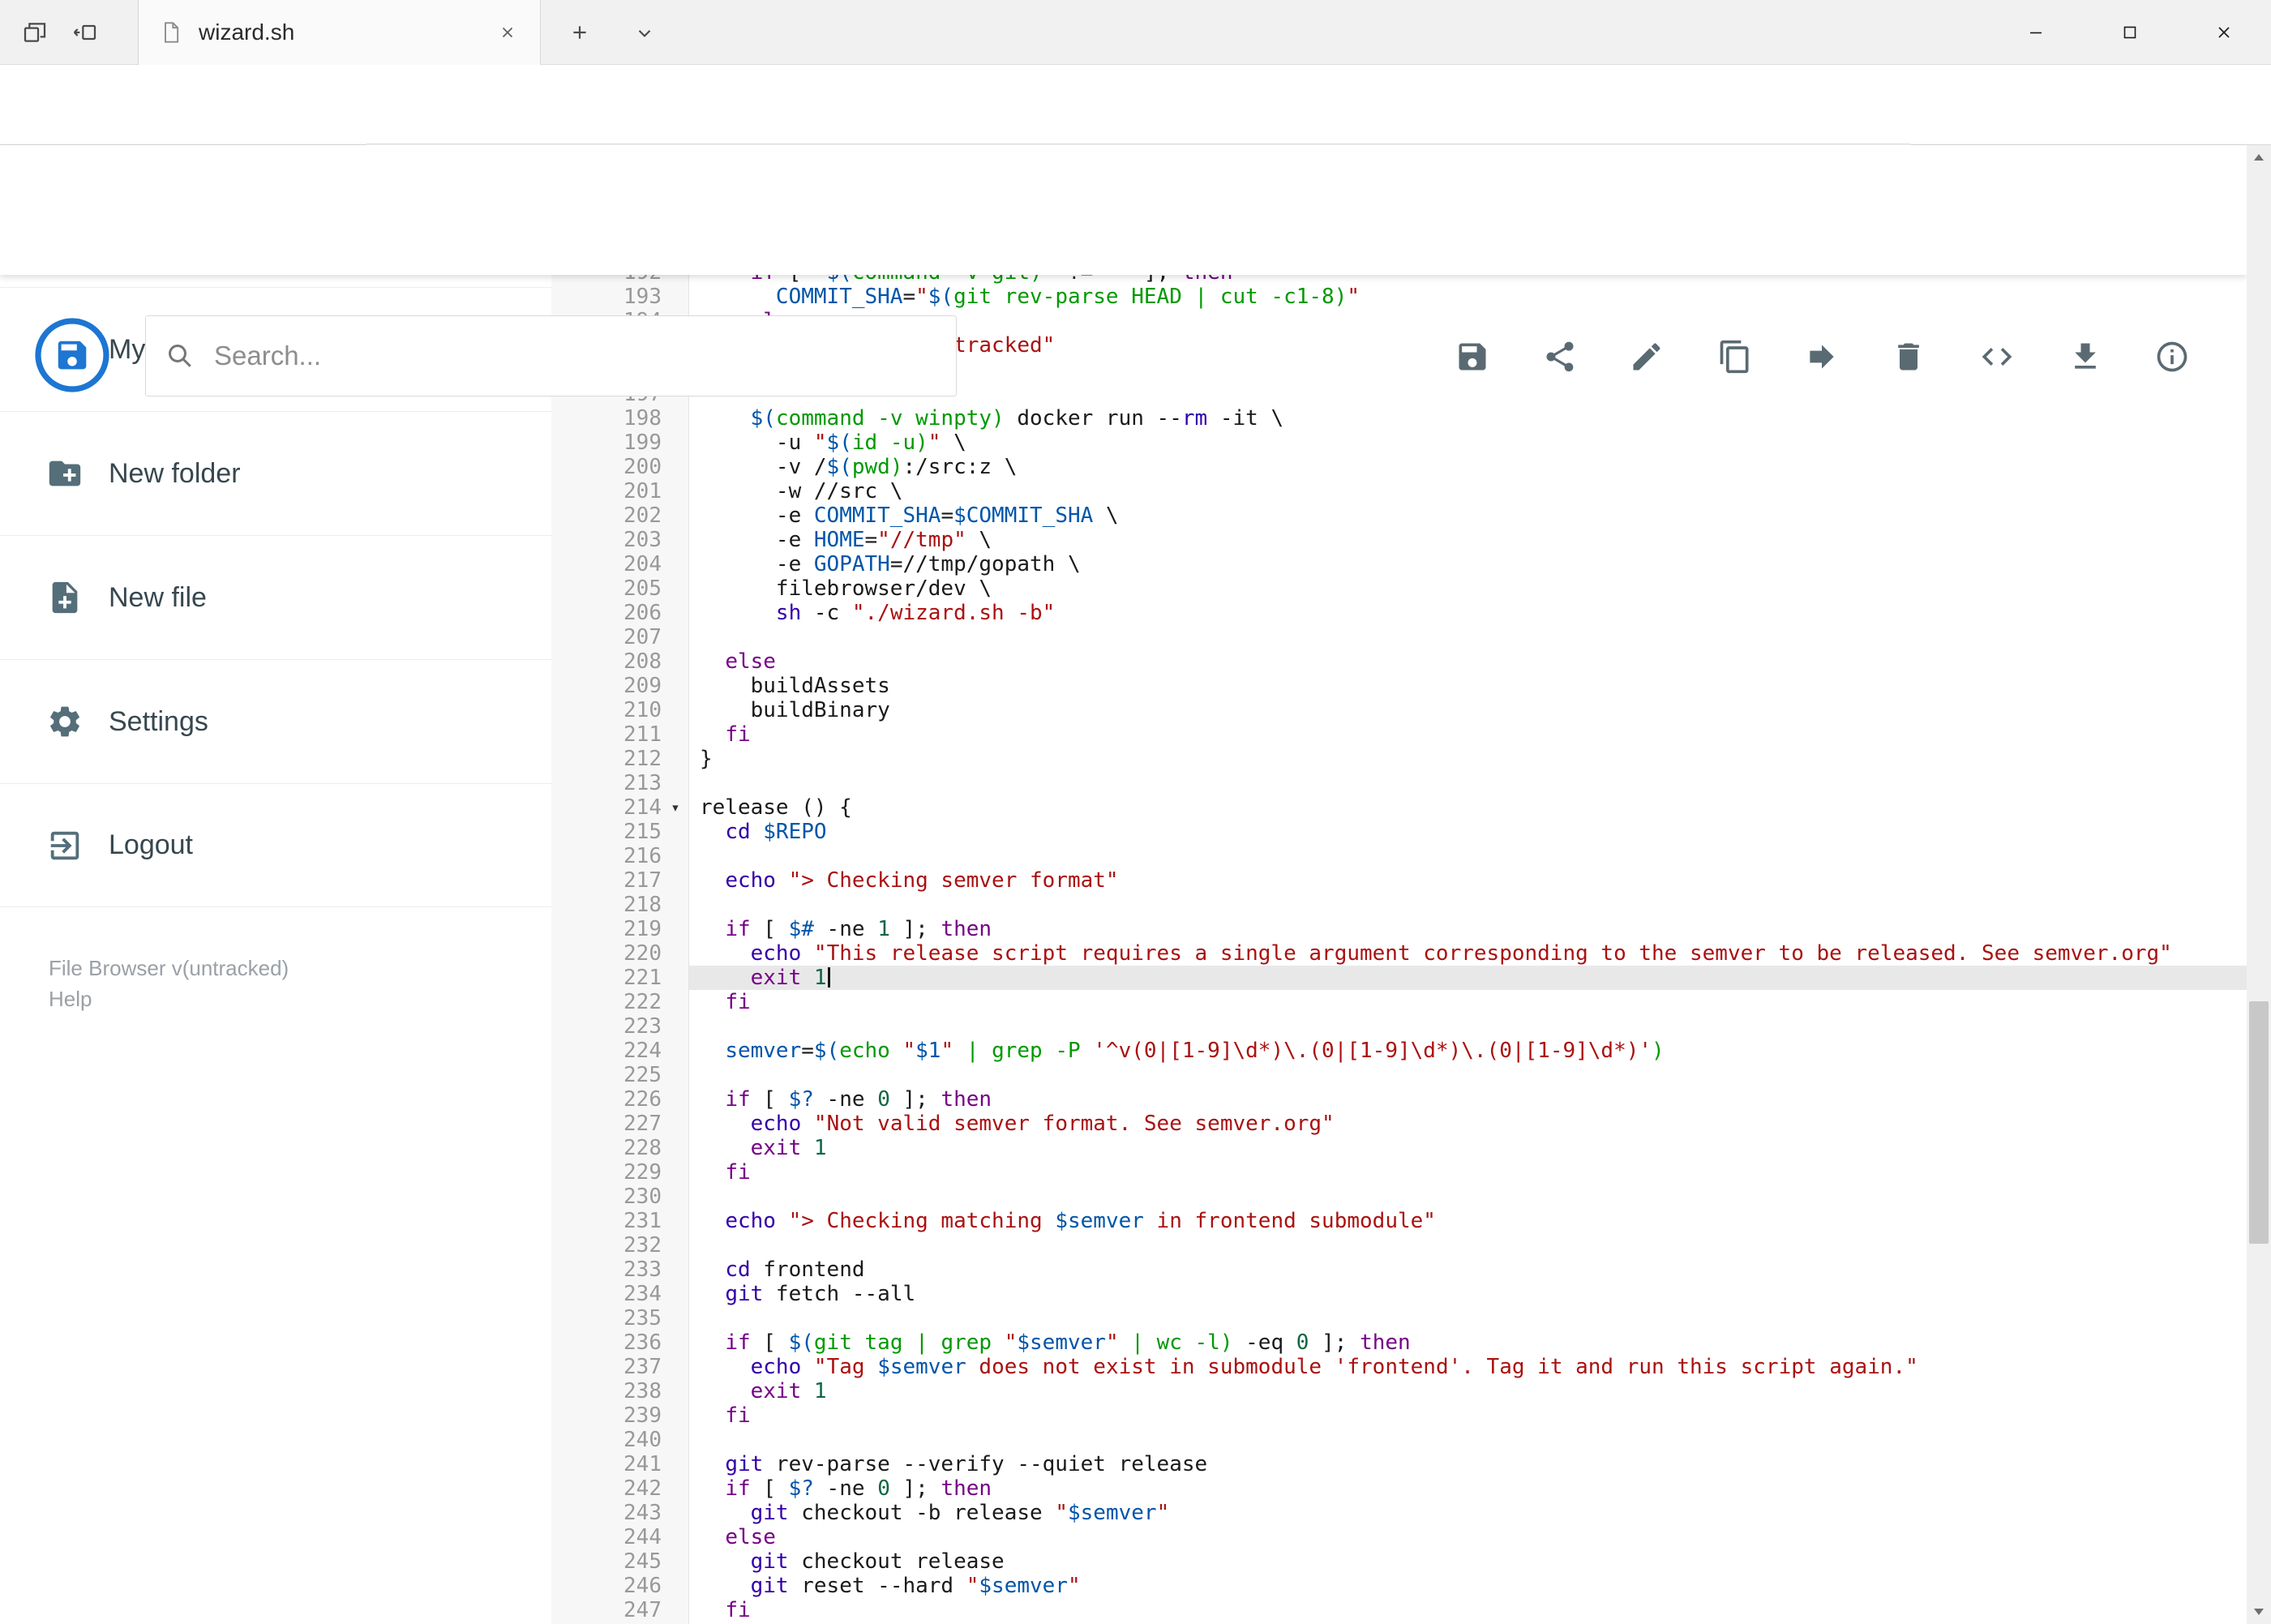  What do you see at coordinates (643, 1367) in the screenshot?
I see `line-number: 237` at bounding box center [643, 1367].